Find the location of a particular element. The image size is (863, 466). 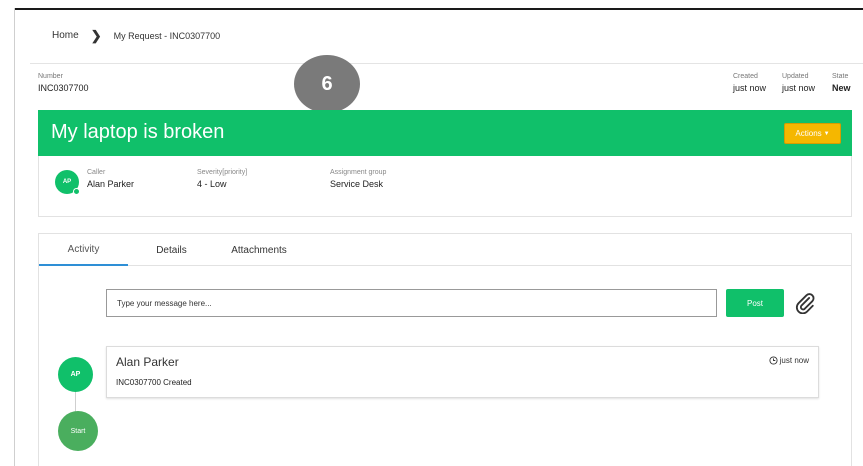

tab-attachments: Attachments is located at coordinates (259, 250).